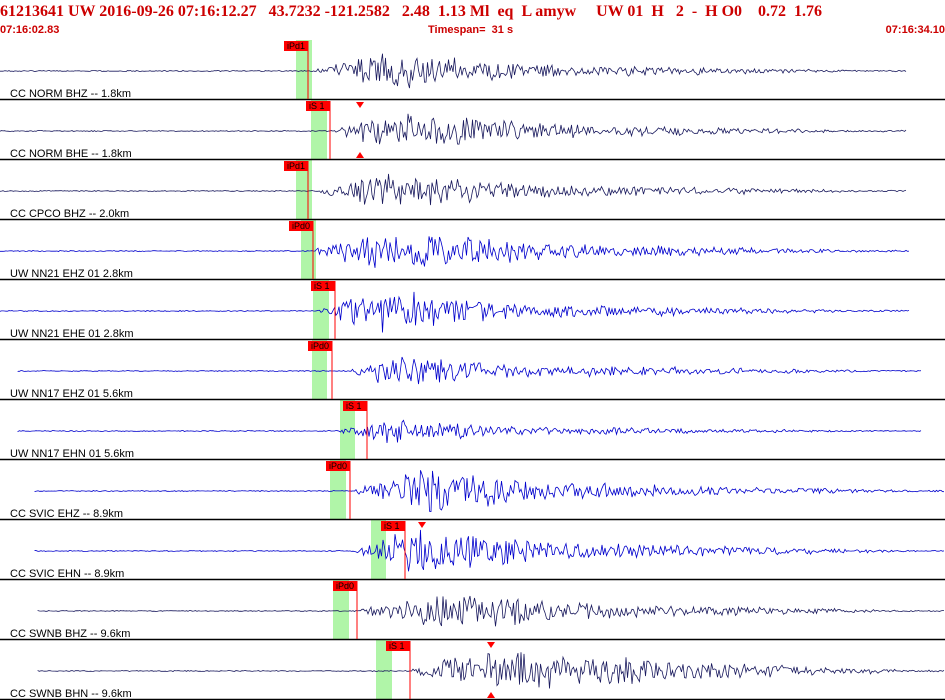 This screenshot has width=945, height=700. Describe the element at coordinates (69, 214) in the screenshot. I see `channel-label: CC CPCO BHZ -- 2.0km` at that location.